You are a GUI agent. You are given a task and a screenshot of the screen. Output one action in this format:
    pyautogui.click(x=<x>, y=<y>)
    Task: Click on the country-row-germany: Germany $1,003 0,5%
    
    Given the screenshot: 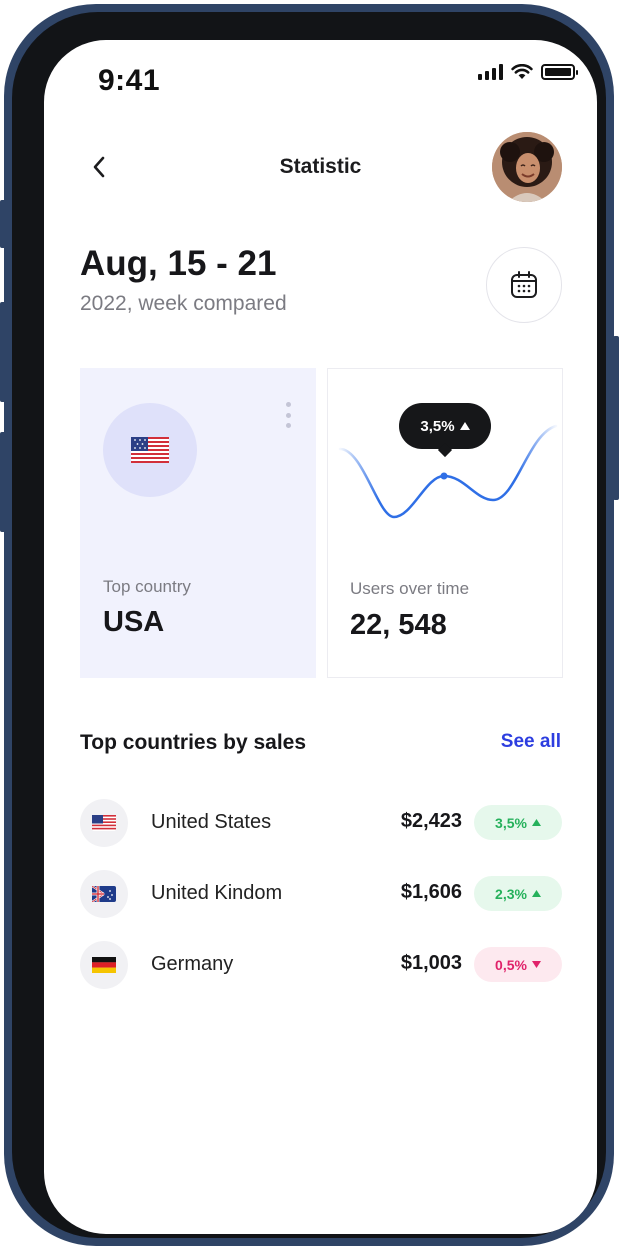 What is the action you would take?
    pyautogui.click(x=321, y=965)
    